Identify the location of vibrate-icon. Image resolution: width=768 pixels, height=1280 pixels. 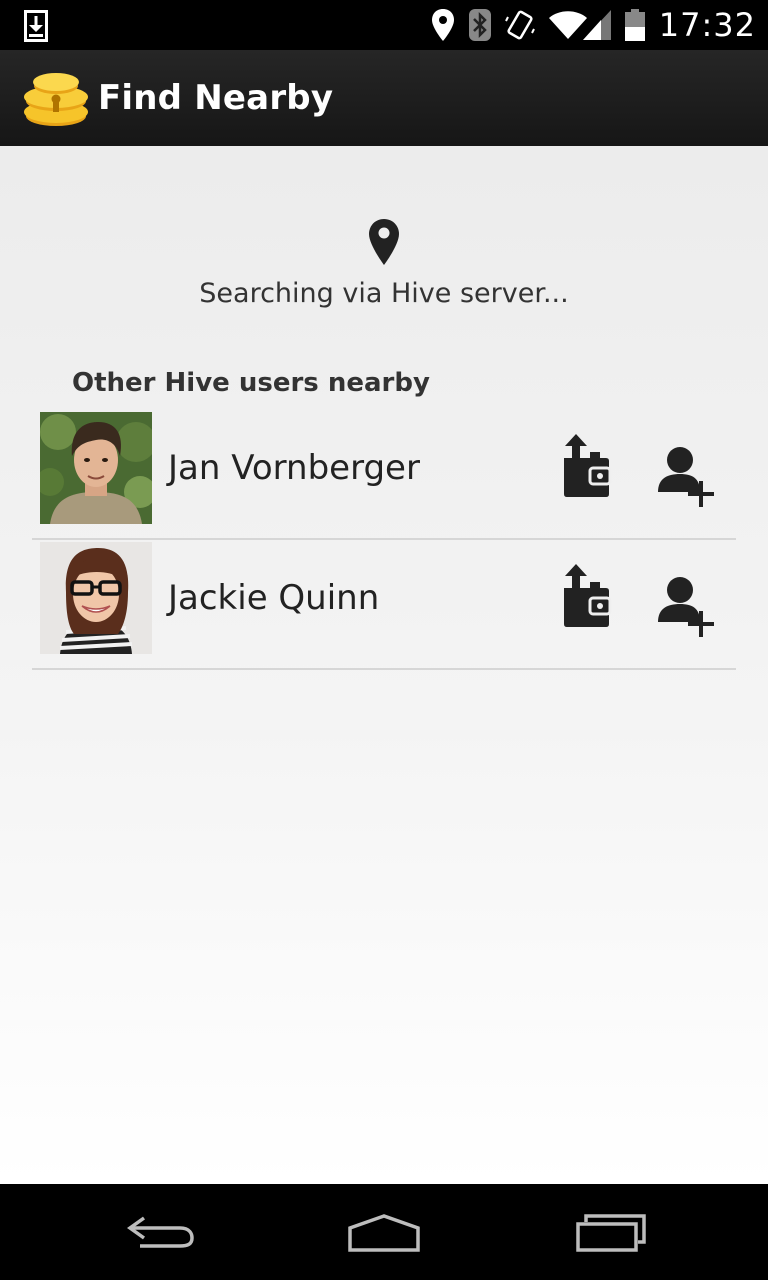
(519, 25).